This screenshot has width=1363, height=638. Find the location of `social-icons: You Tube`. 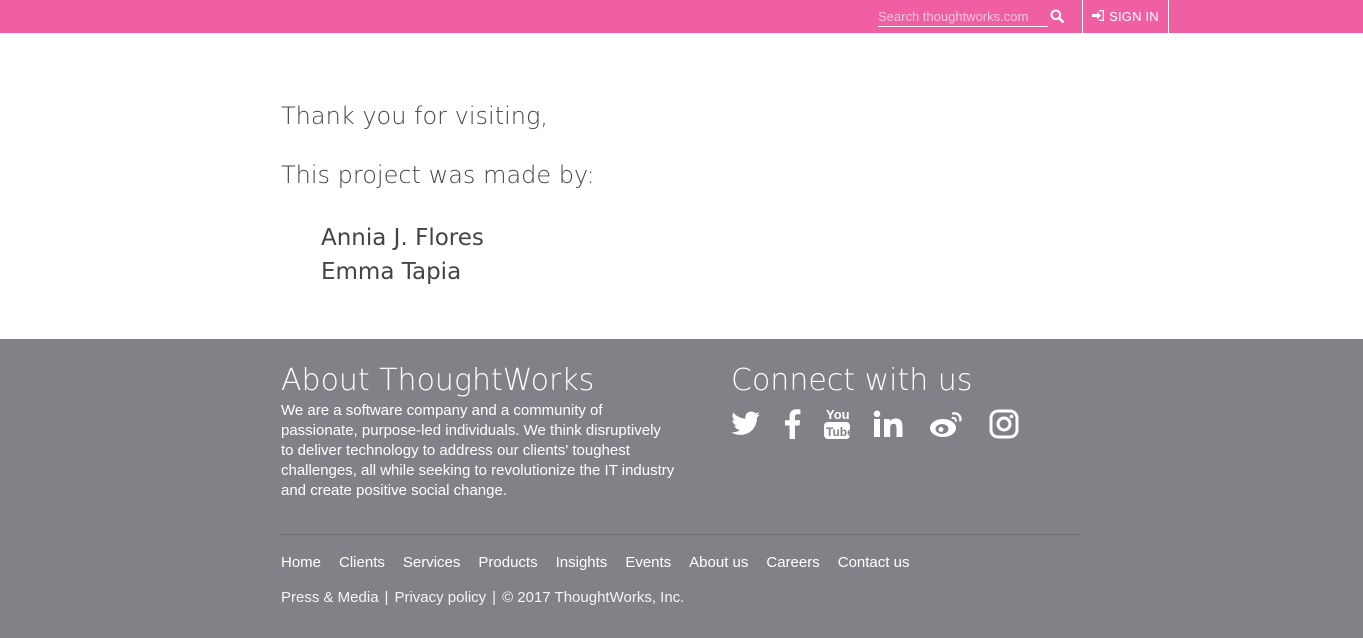

social-icons: You Tube is located at coordinates (901, 426).